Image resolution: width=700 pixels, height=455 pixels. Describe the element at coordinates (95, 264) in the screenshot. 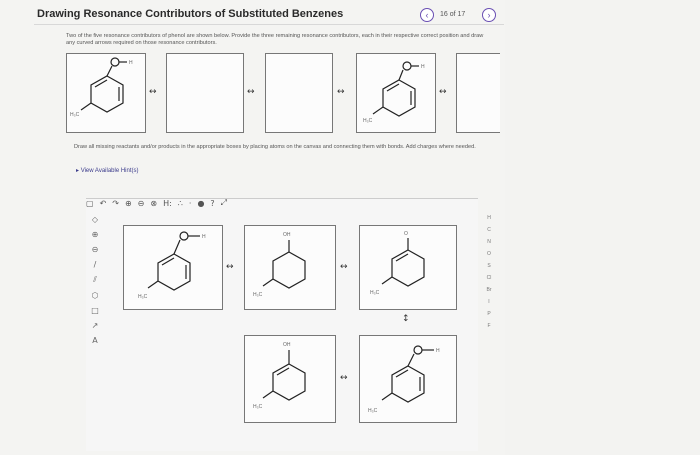

I see `bond-icon: /` at that location.